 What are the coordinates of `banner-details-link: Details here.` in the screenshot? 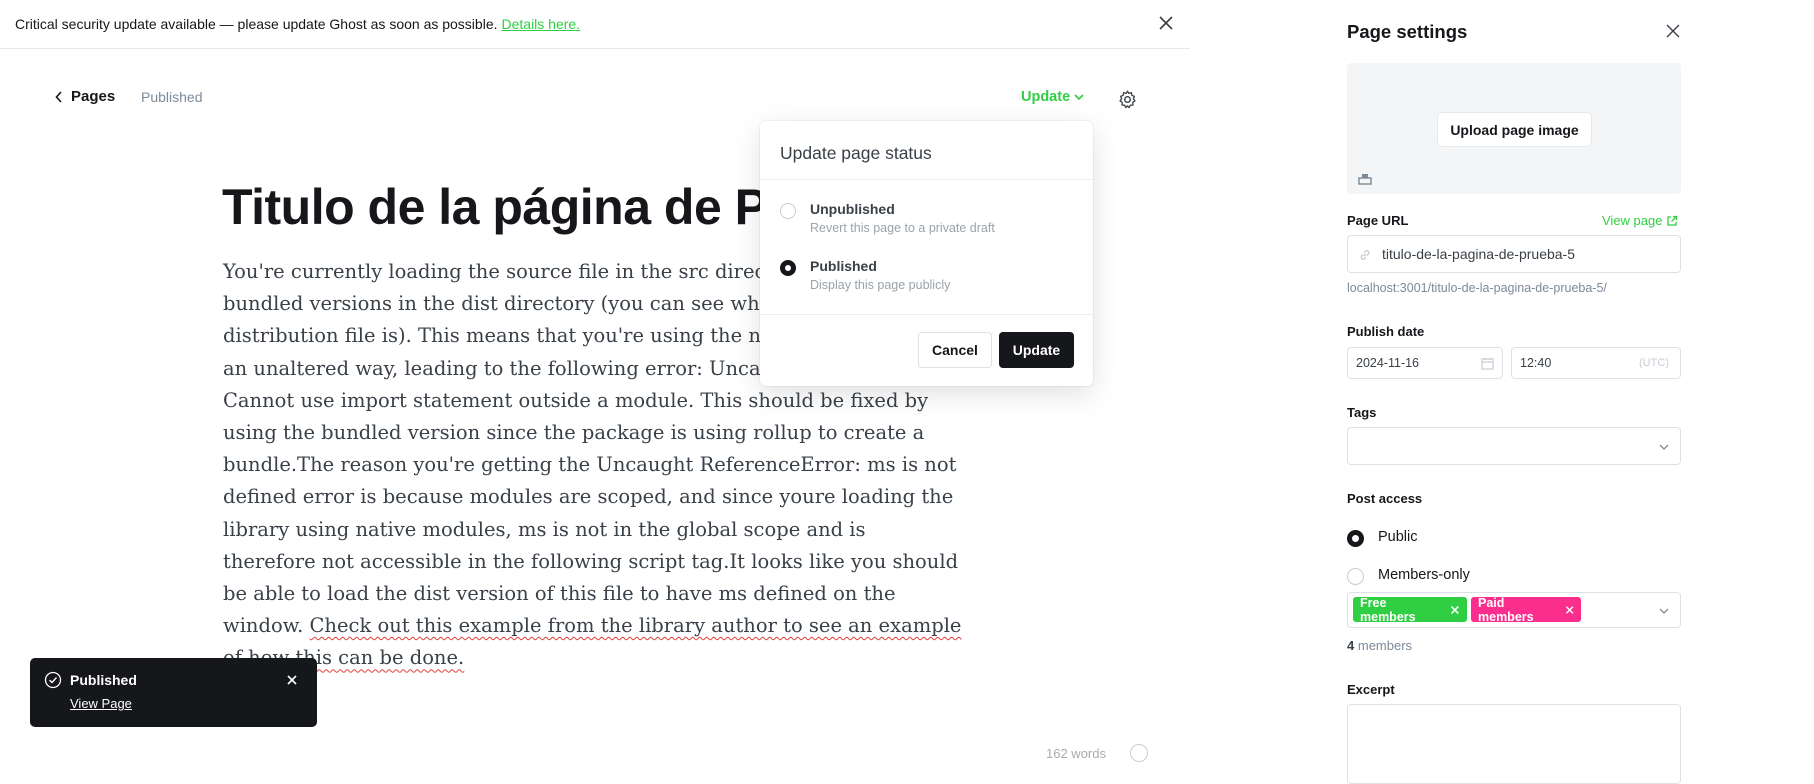 It's located at (541, 24).